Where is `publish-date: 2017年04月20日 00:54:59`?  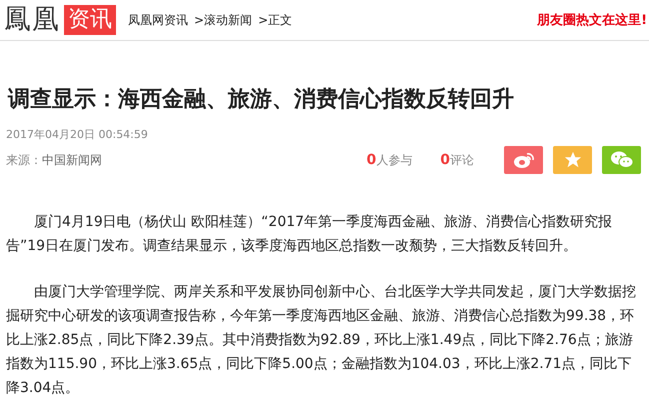 publish-date: 2017年04月20日 00:54:59 is located at coordinates (77, 134).